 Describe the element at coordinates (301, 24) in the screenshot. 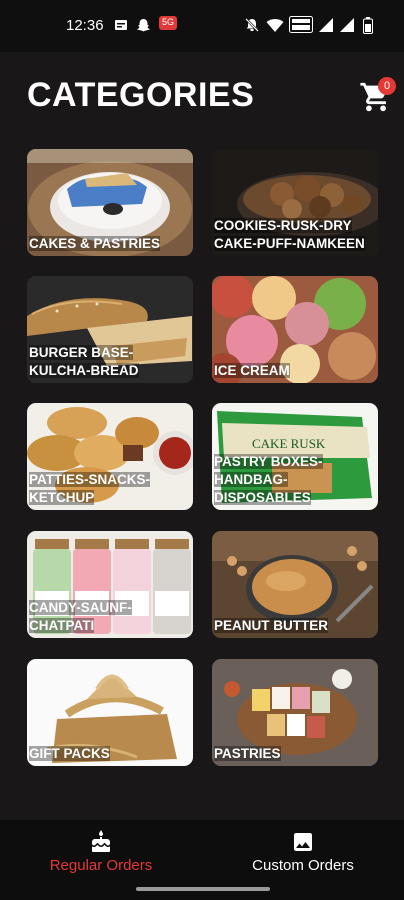

I see `volte-icon` at that location.